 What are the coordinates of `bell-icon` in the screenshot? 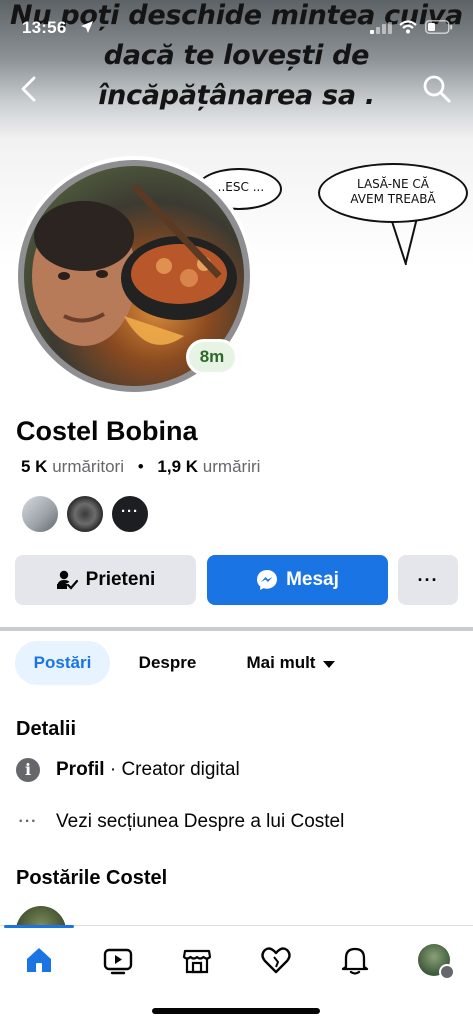 It's located at (355, 961).